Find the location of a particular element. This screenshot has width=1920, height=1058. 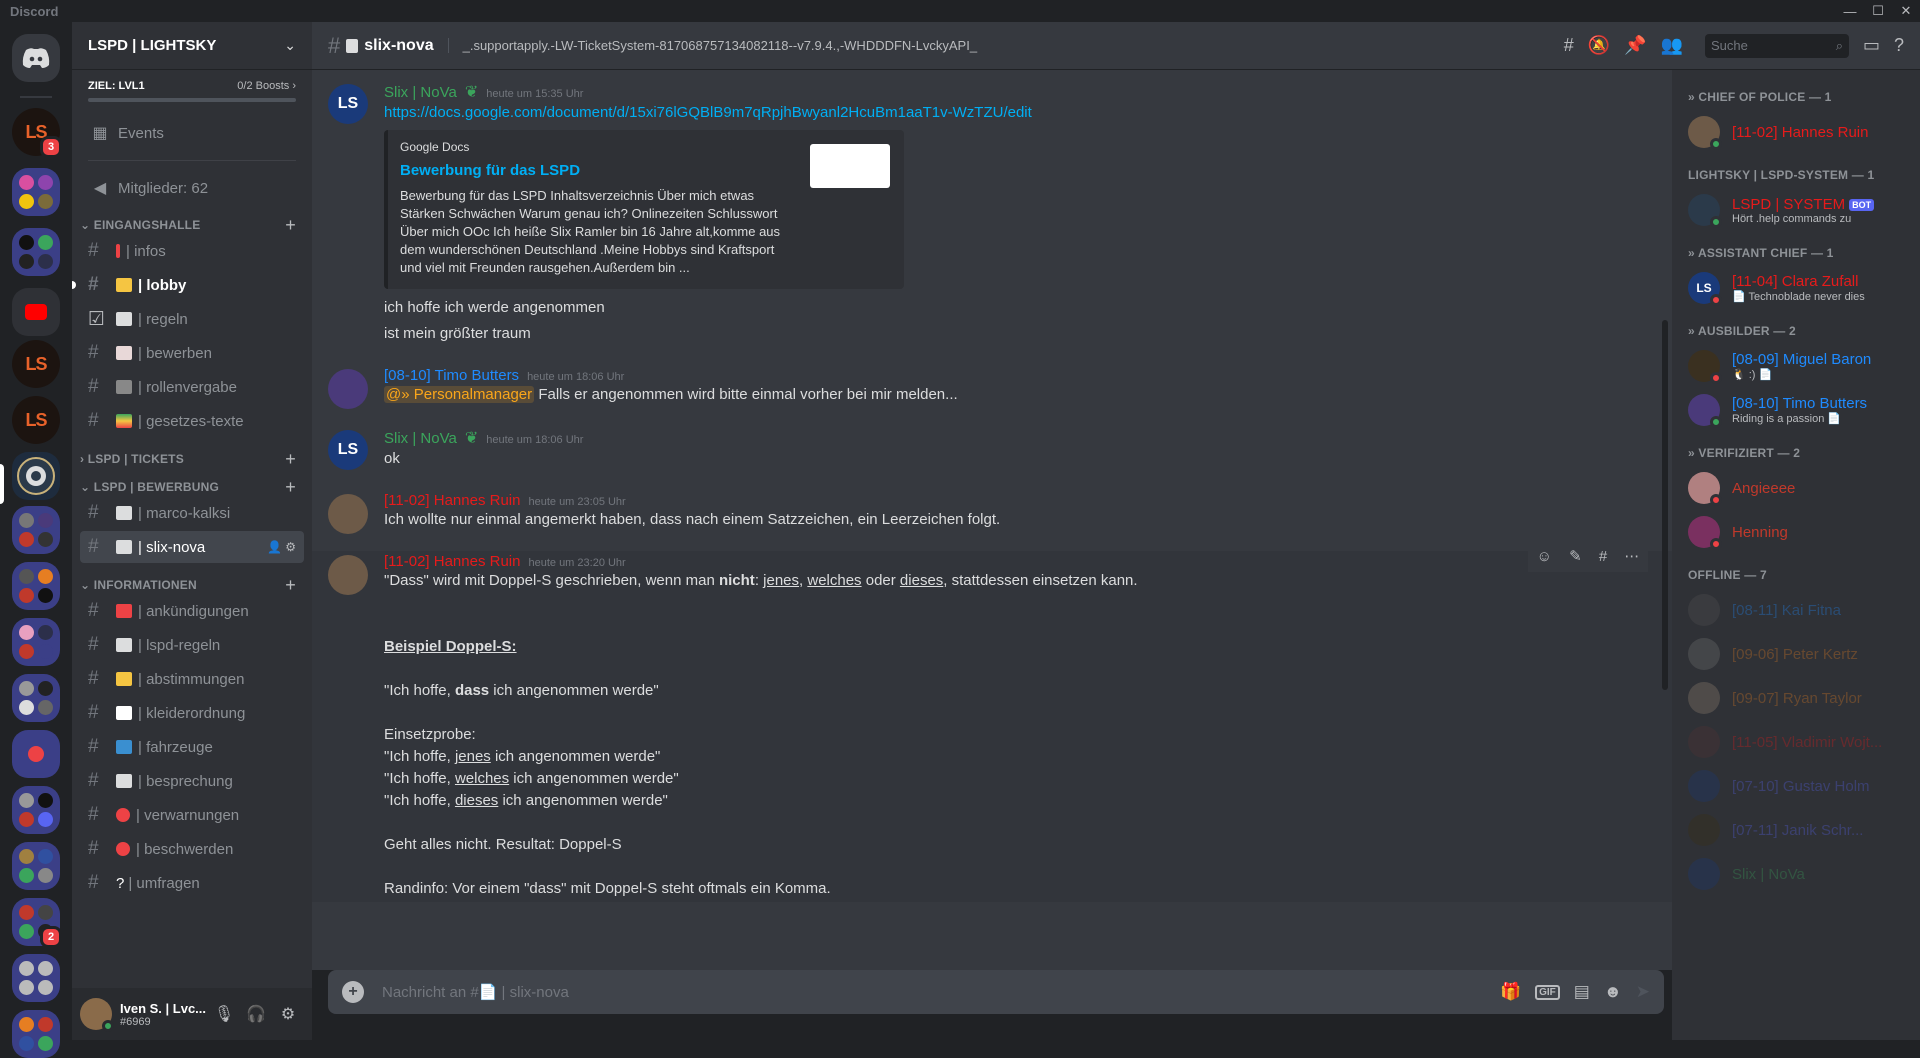

send-icon: ➤ is located at coordinates (1643, 992).